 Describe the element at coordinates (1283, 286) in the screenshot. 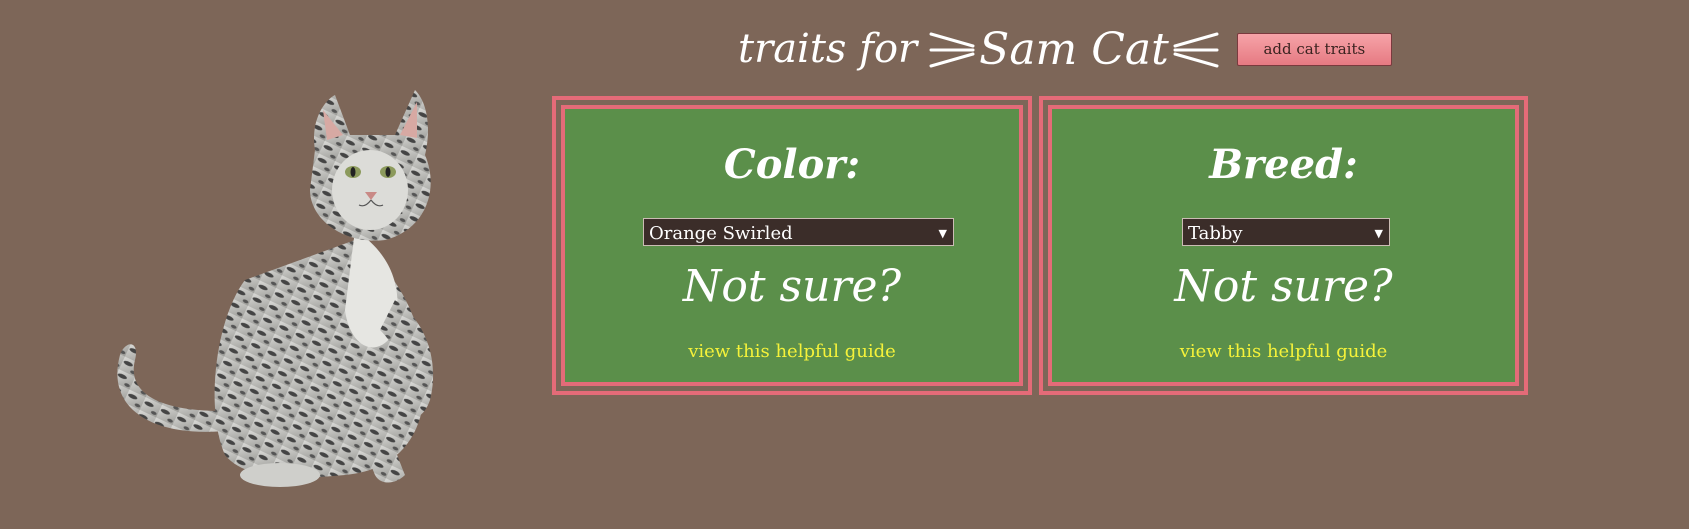

I see `breed-not-sure: Not sure?` at that location.